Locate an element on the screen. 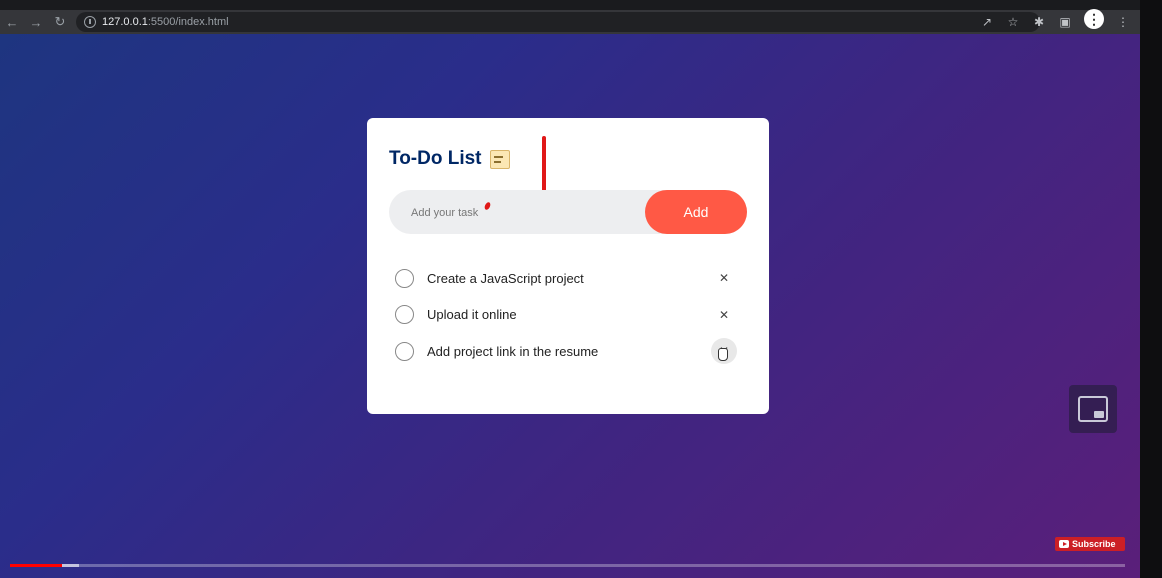 The image size is (1162, 578). subscribe-button: Subscribe is located at coordinates (1090, 544).